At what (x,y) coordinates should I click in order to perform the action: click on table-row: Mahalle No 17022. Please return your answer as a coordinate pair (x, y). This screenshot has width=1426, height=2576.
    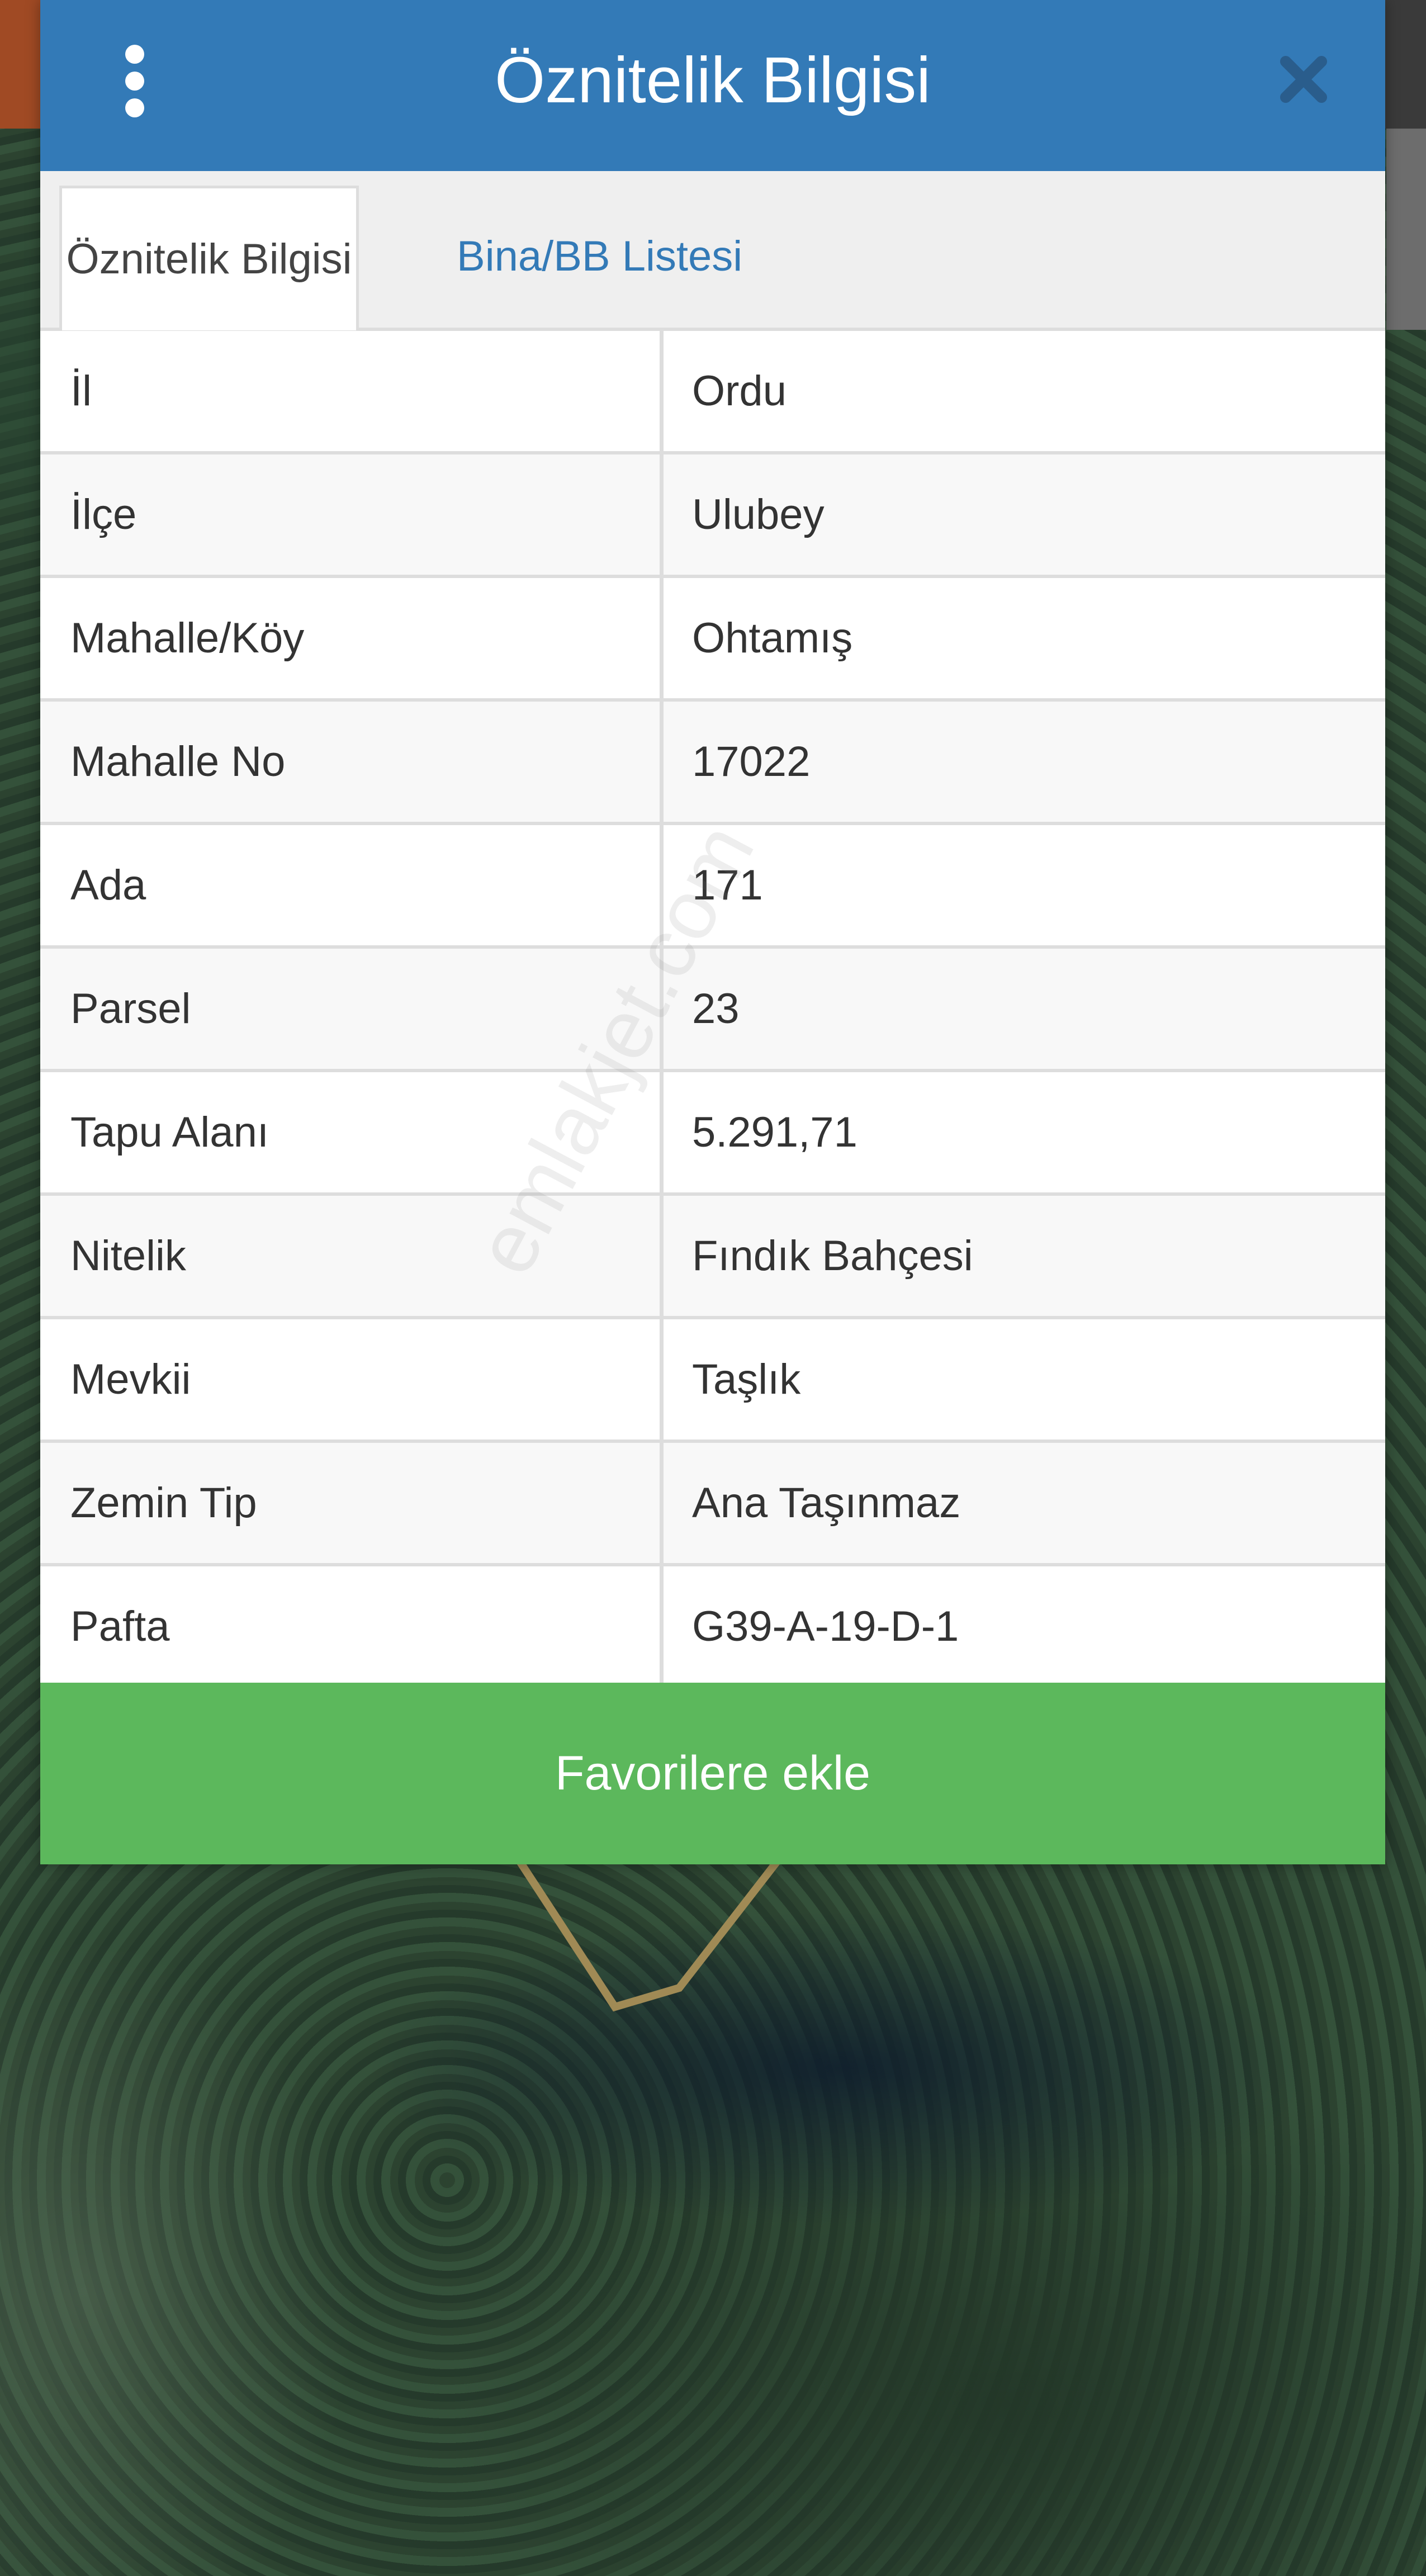
    Looking at the image, I should click on (712, 763).